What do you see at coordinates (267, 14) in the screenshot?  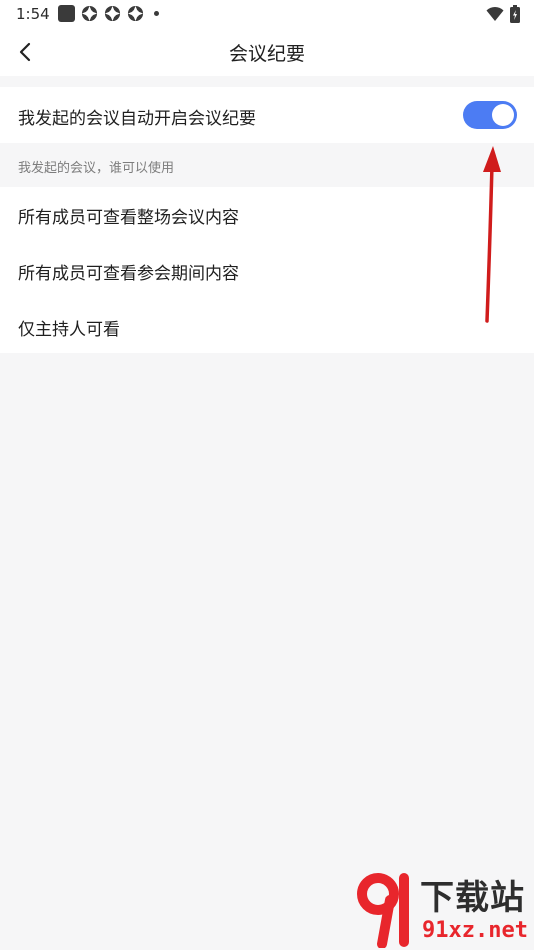 I see `status-bar: 1:54` at bounding box center [267, 14].